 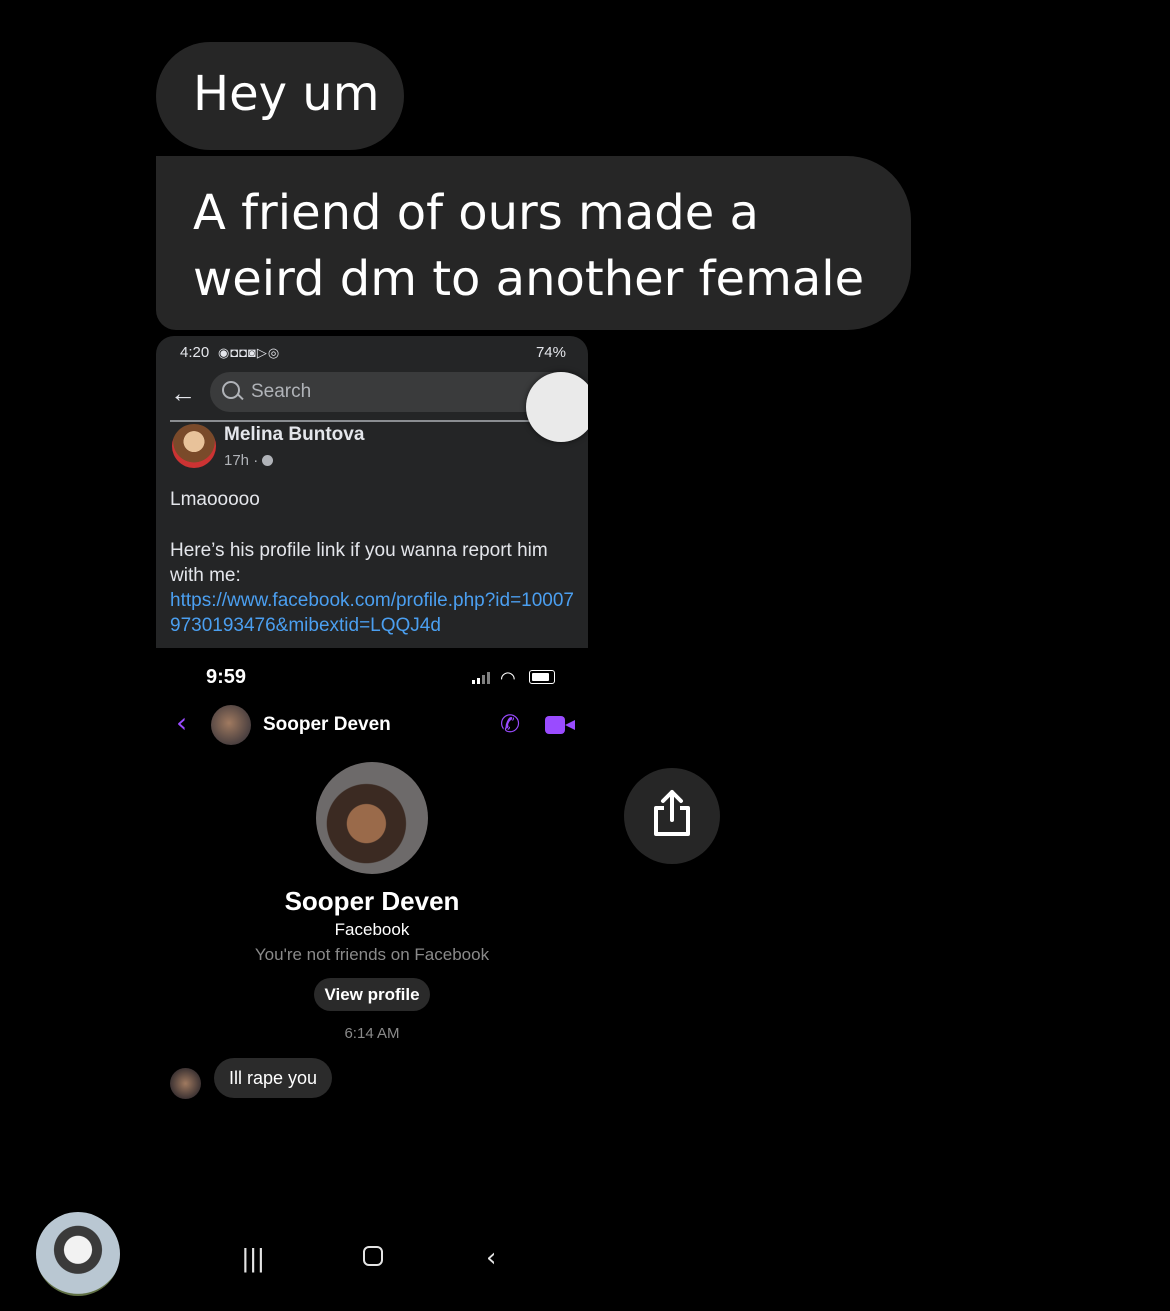 I want to click on battery-icon, so click(x=542, y=677).